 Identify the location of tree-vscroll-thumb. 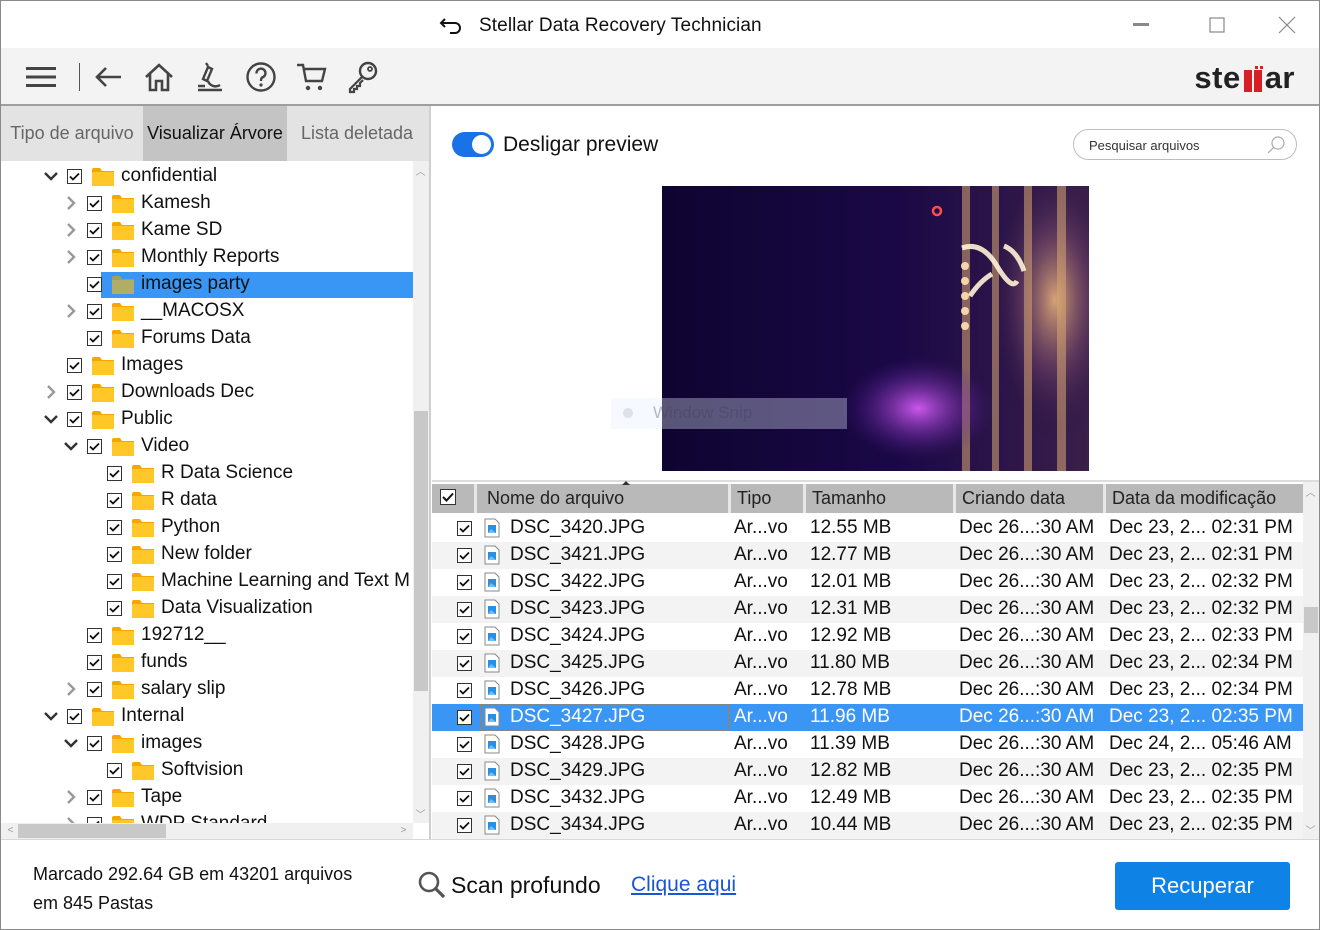
(421, 551).